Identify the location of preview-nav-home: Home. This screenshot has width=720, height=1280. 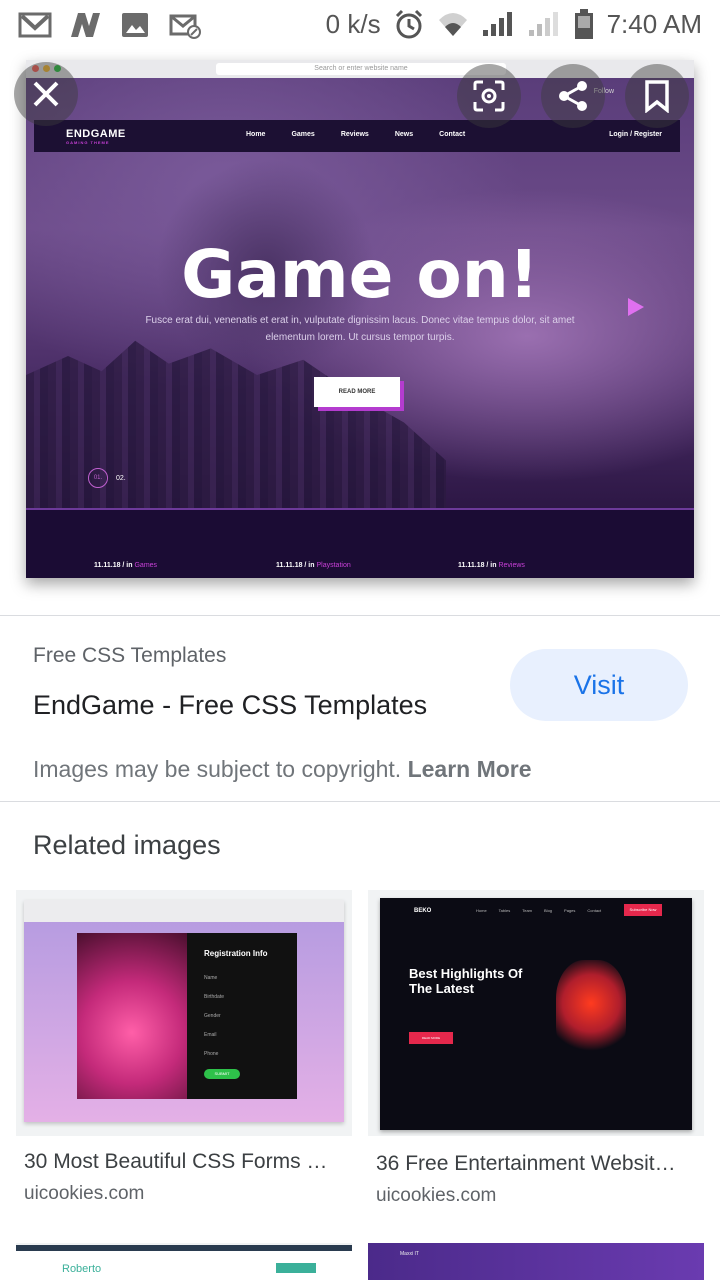
(256, 134).